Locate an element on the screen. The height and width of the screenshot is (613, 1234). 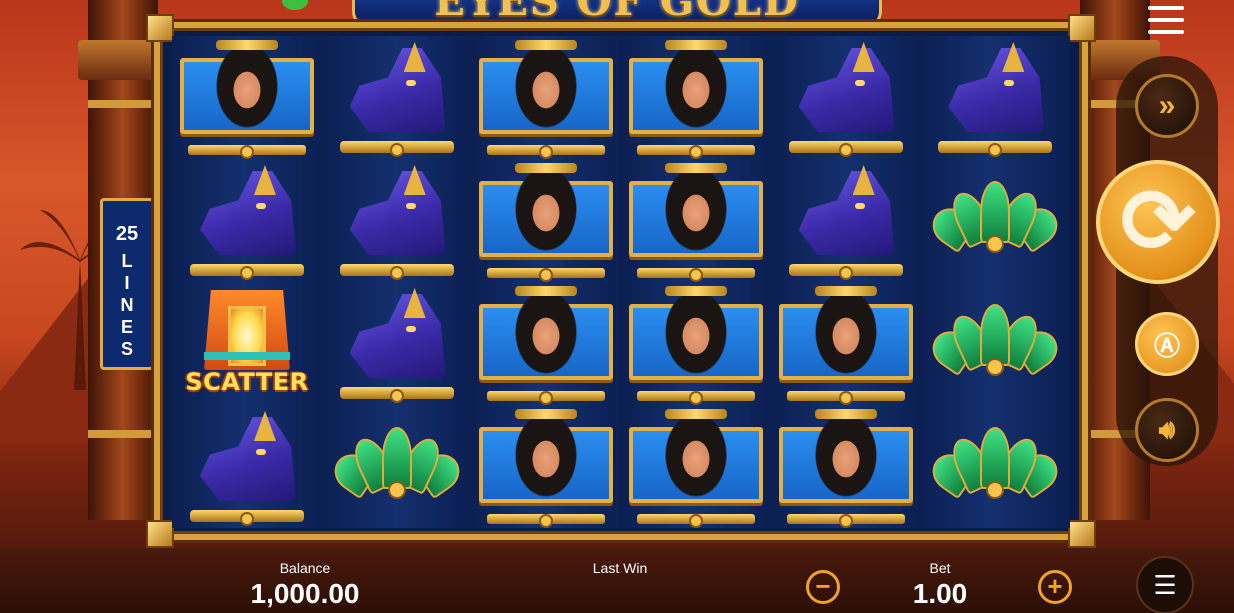
coin-stack-button: ☰ is located at coordinates (1165, 584).